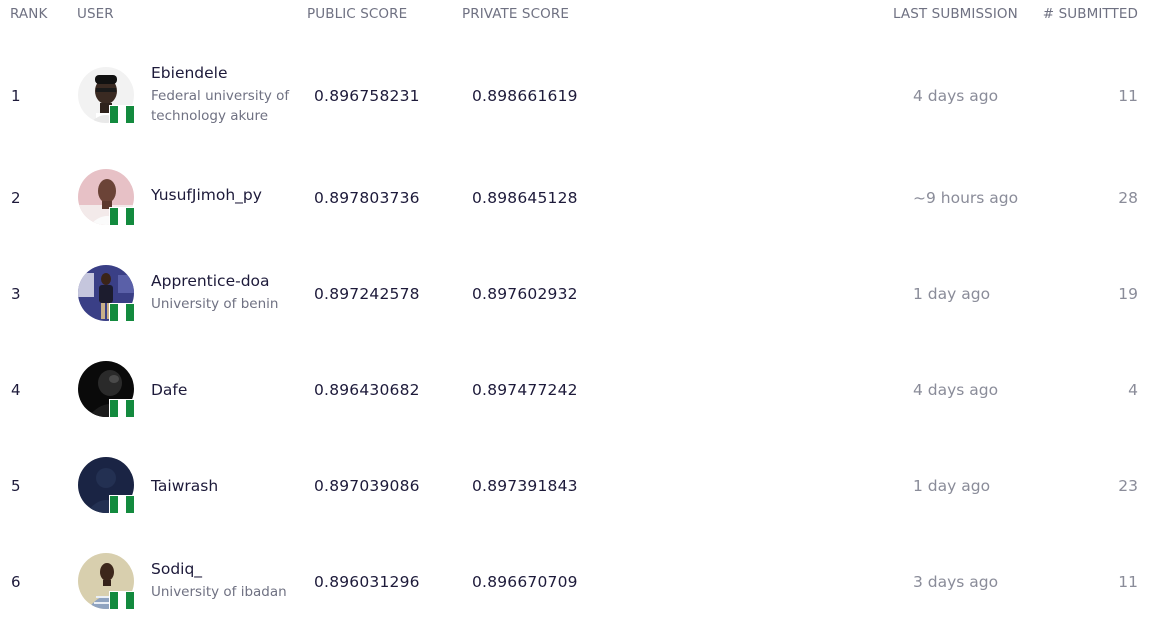 The height and width of the screenshot is (641, 1162). I want to click on public-score: 0.897803736, so click(367, 198).